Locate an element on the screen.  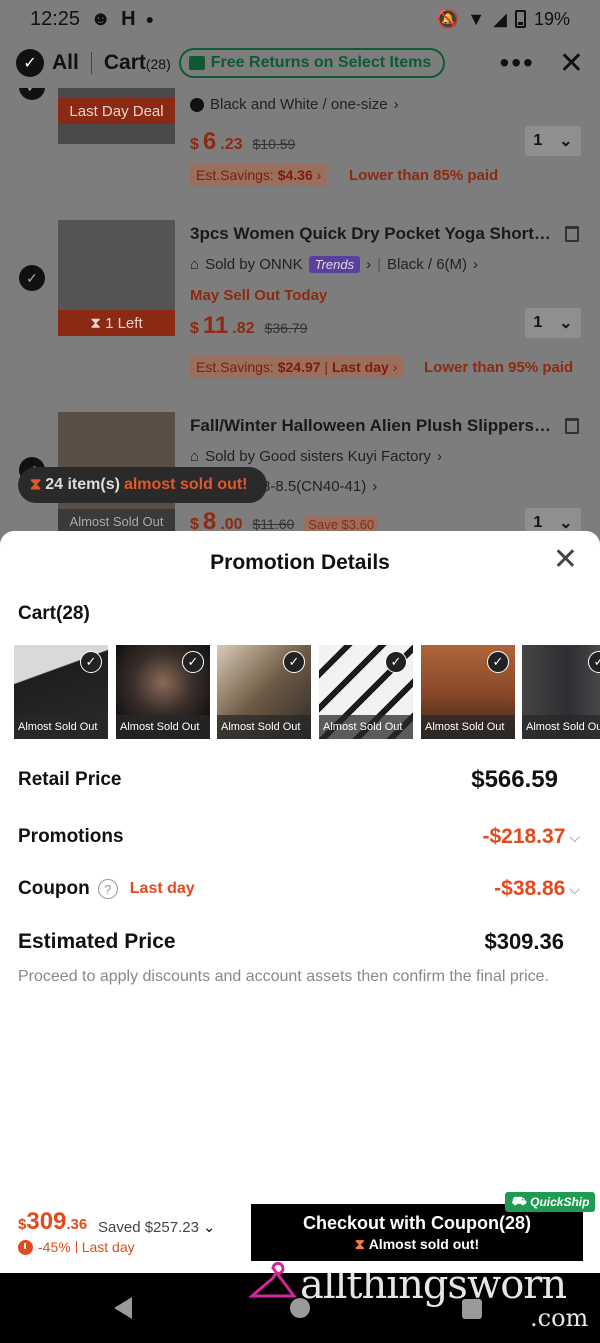
watermark-domain: .com is located at coordinates (559, 1318).